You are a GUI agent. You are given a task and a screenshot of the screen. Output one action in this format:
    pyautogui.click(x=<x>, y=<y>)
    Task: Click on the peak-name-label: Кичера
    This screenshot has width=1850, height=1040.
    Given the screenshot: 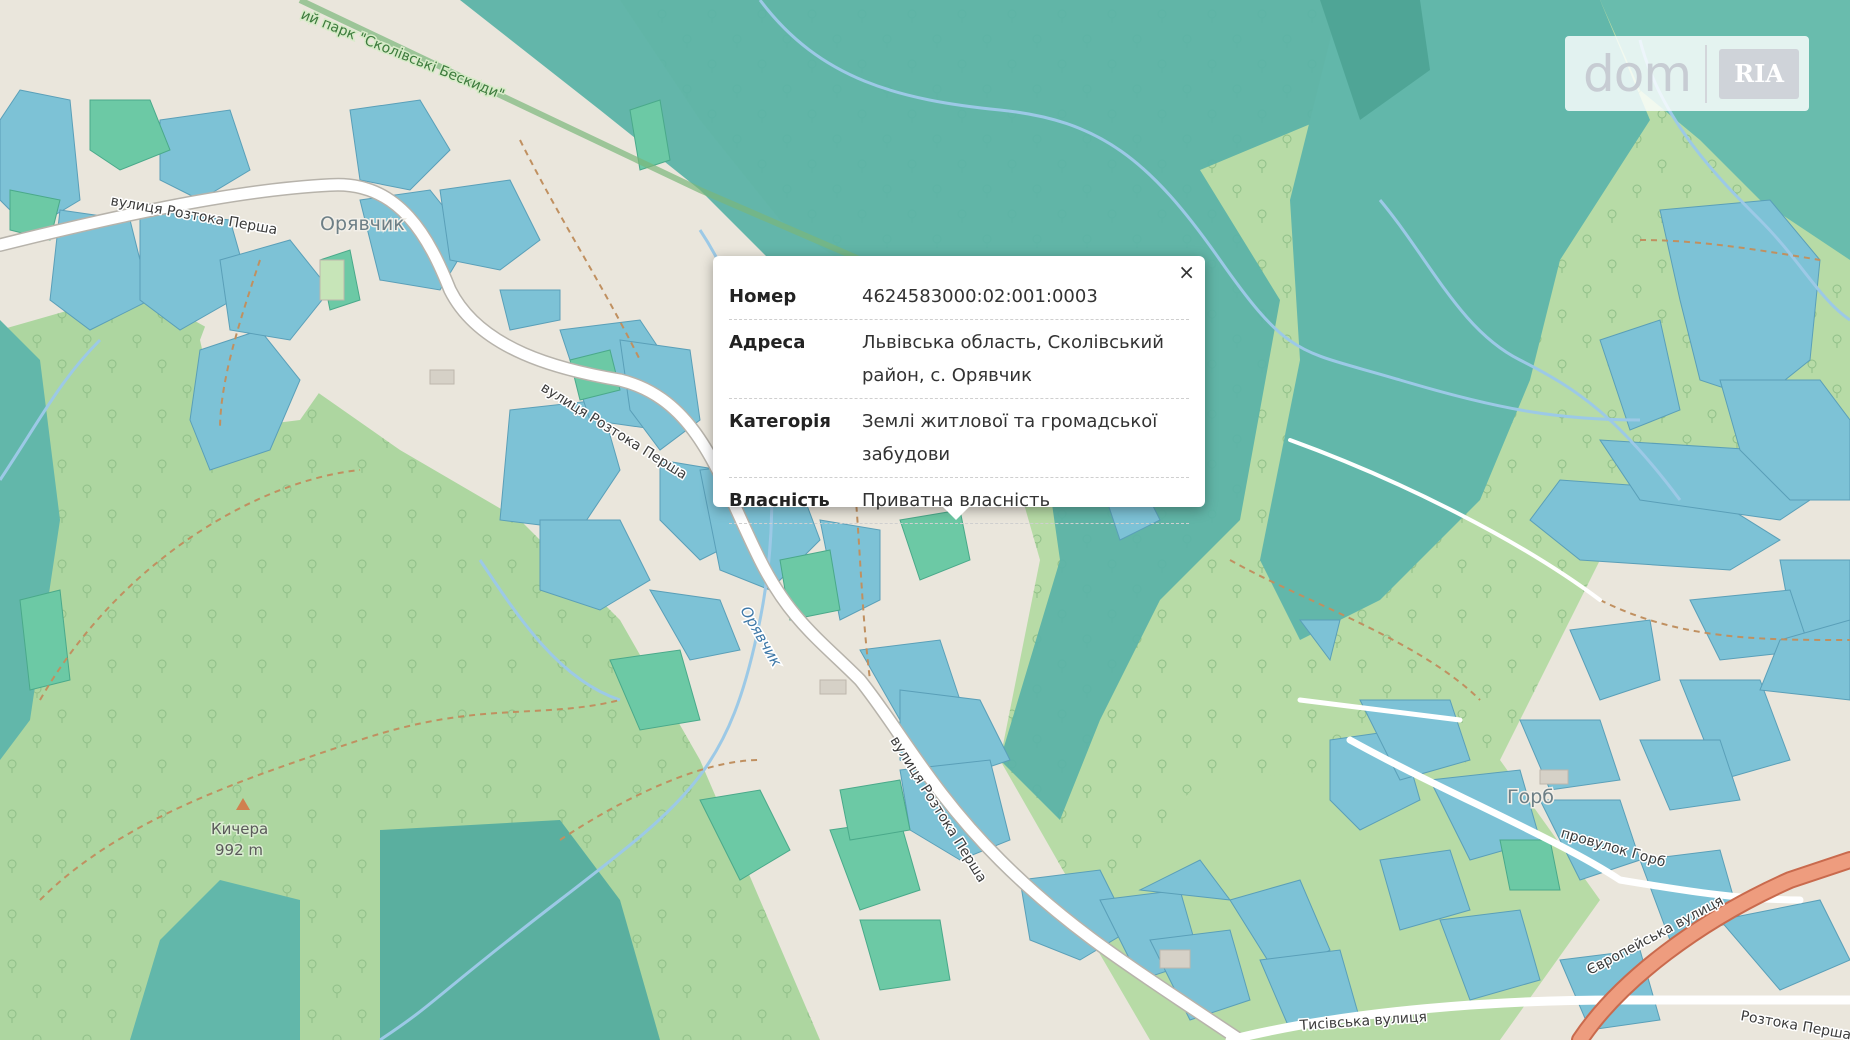 What is the action you would take?
    pyautogui.click(x=239, y=829)
    